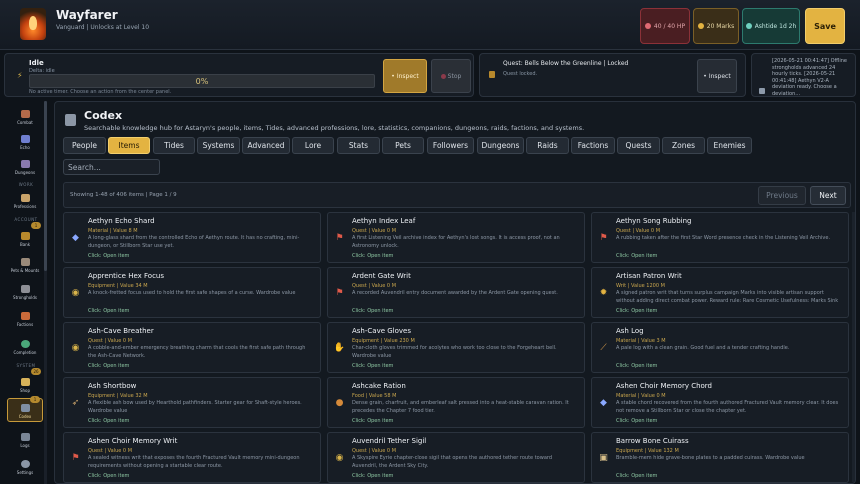  I want to click on sidebar-item-label: Combat, so click(25, 122).